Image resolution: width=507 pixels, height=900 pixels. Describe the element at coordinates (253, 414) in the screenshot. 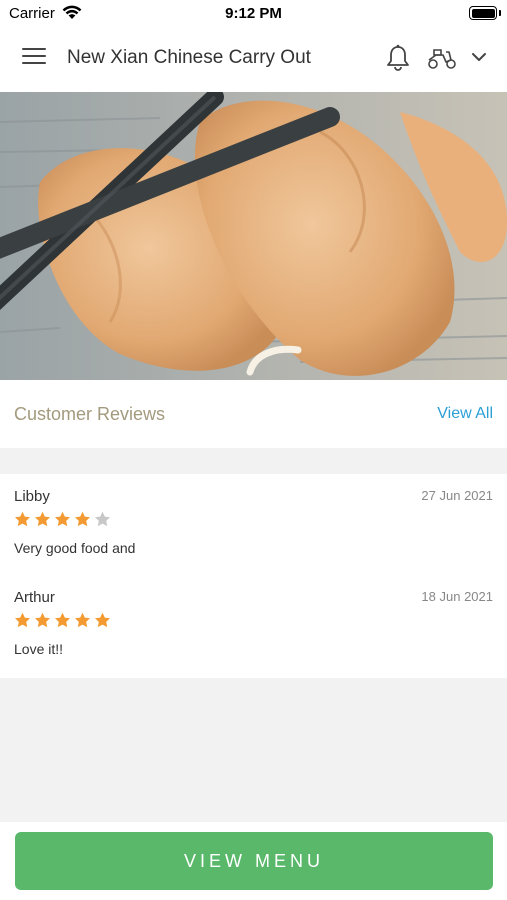

I see `reviews-section-header: Customer Reviews View All` at that location.